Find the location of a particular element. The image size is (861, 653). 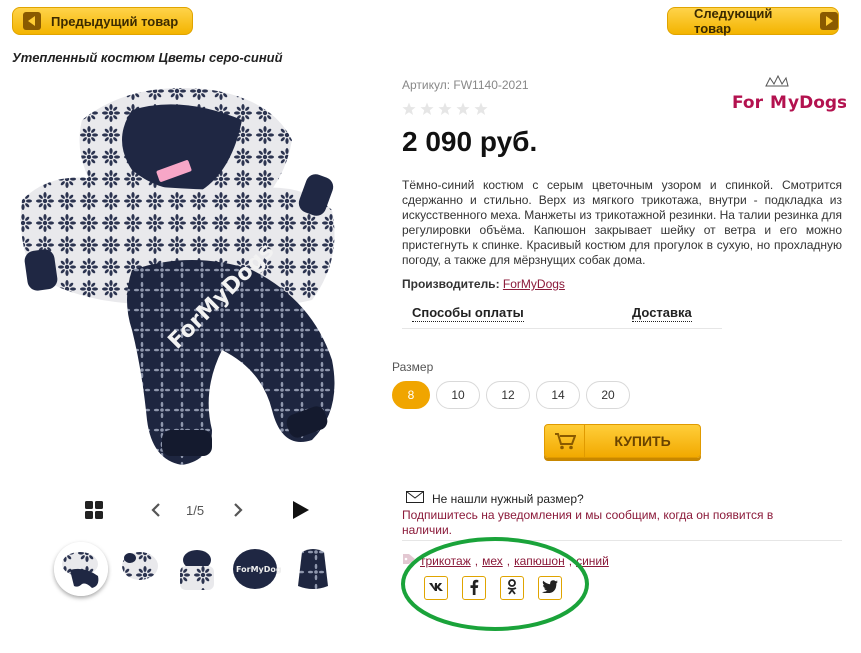

next-product-label: Следующий товар is located at coordinates (733, 21).